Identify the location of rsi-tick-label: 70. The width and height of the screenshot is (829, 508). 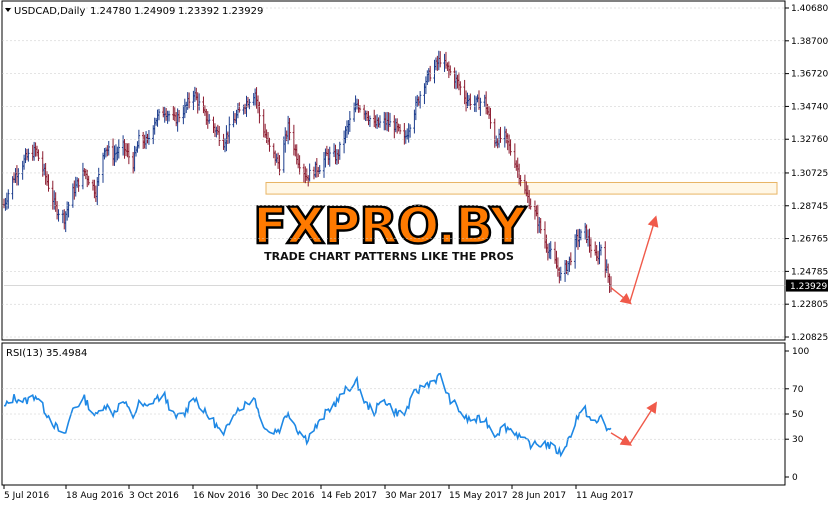
(798, 390).